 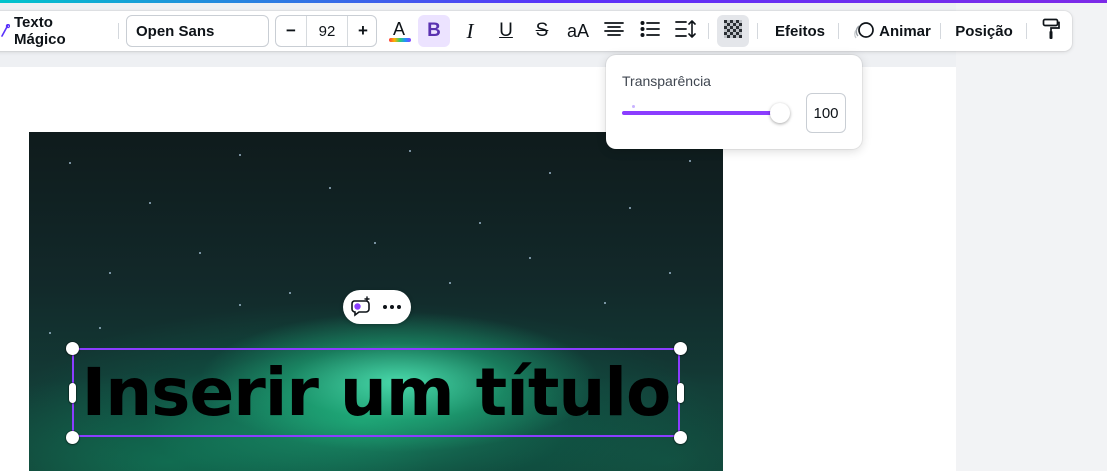 I want to click on letter-case-button: aA, so click(x=578, y=31).